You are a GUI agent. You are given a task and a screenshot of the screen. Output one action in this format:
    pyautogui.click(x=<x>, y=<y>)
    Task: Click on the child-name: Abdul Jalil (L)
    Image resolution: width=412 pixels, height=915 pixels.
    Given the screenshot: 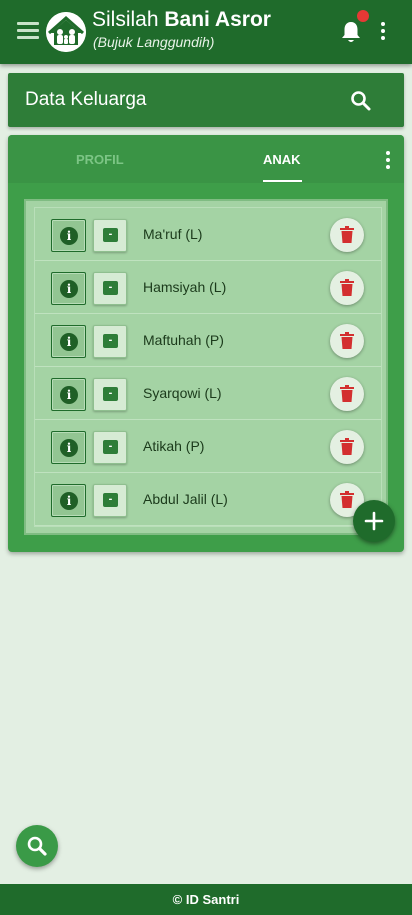 What is the action you would take?
    pyautogui.click(x=185, y=499)
    